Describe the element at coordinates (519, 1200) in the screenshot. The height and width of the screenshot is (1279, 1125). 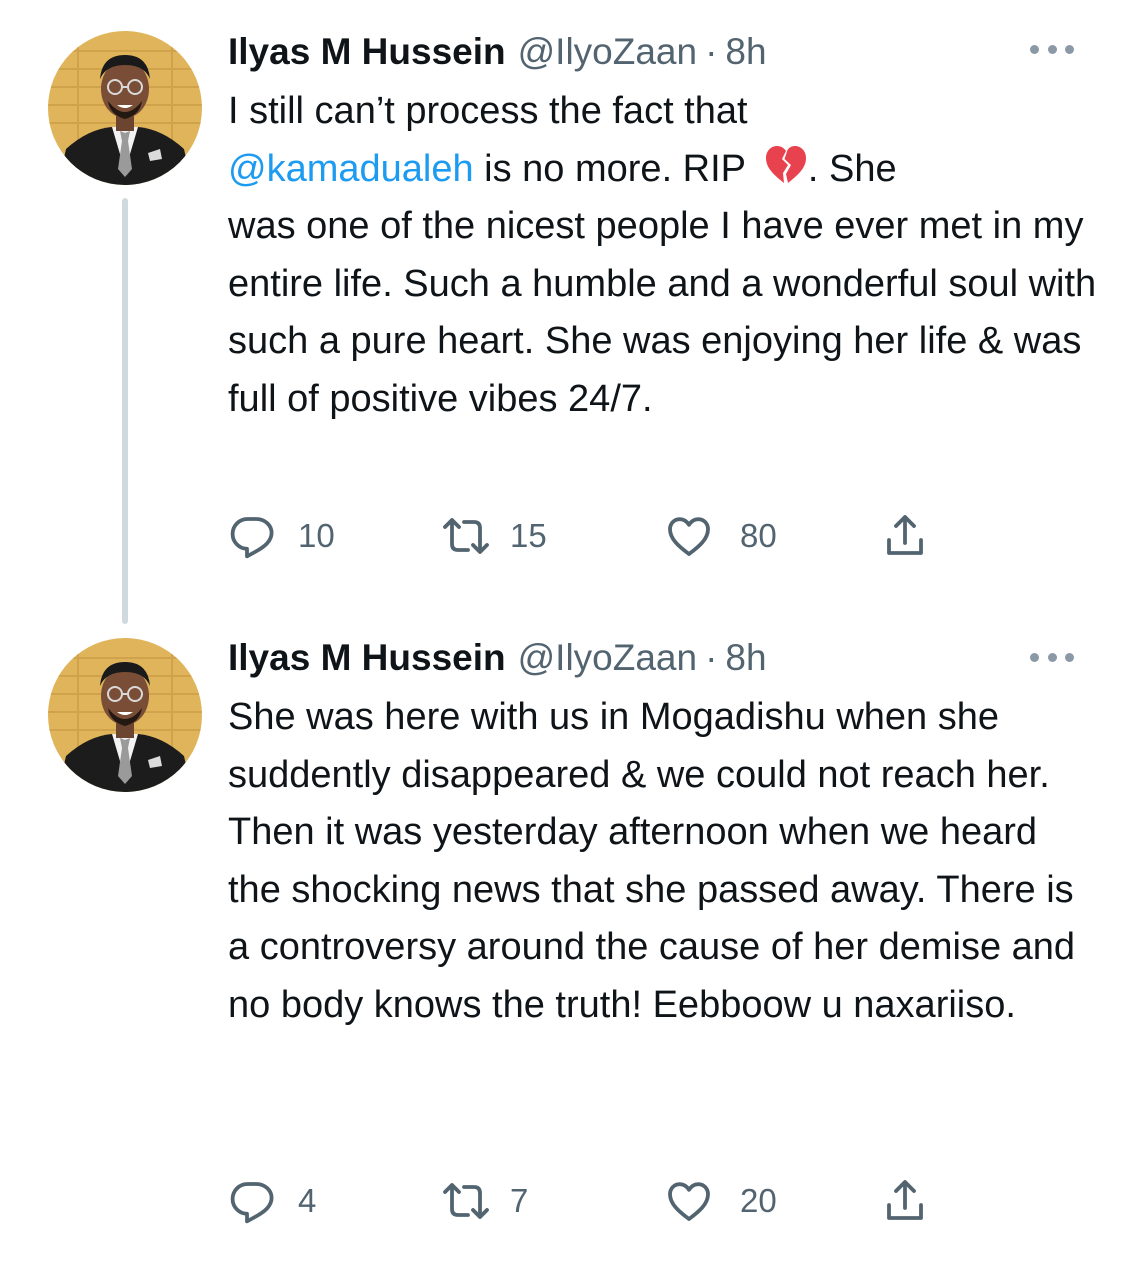
I see `retweet-count: 7` at that location.